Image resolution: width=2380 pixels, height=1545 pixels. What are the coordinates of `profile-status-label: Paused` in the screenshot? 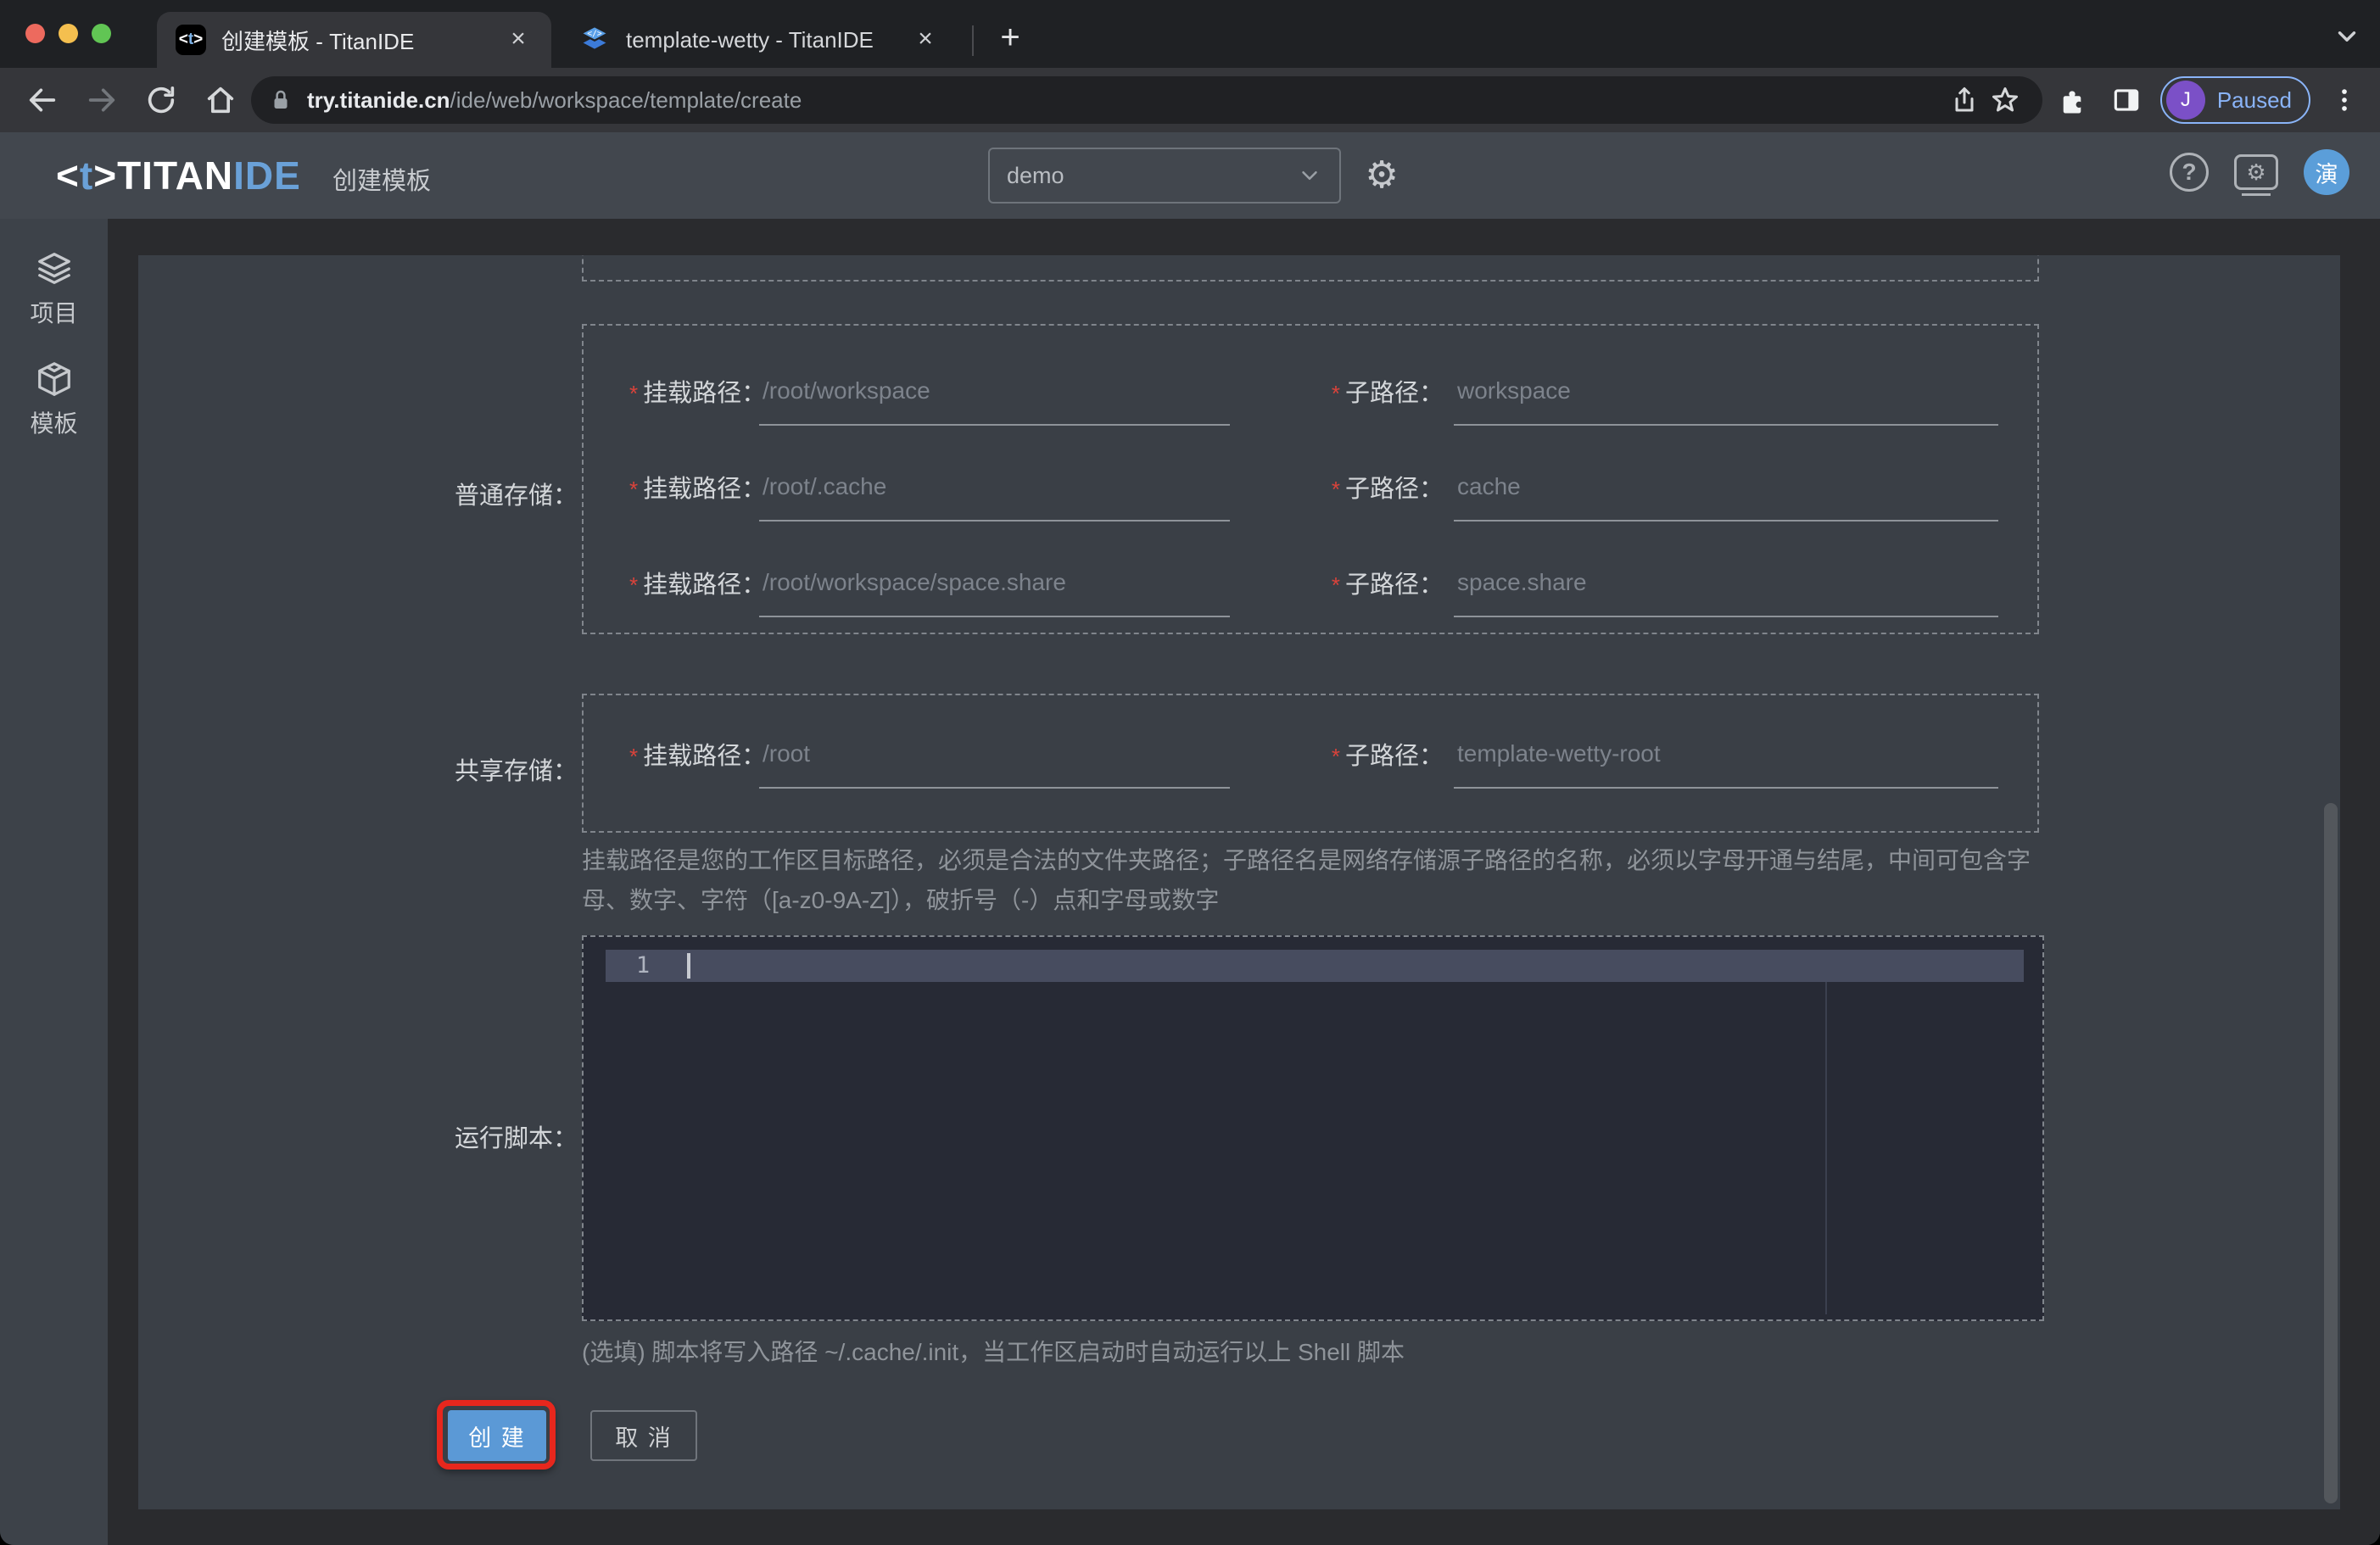 It's located at (2254, 99).